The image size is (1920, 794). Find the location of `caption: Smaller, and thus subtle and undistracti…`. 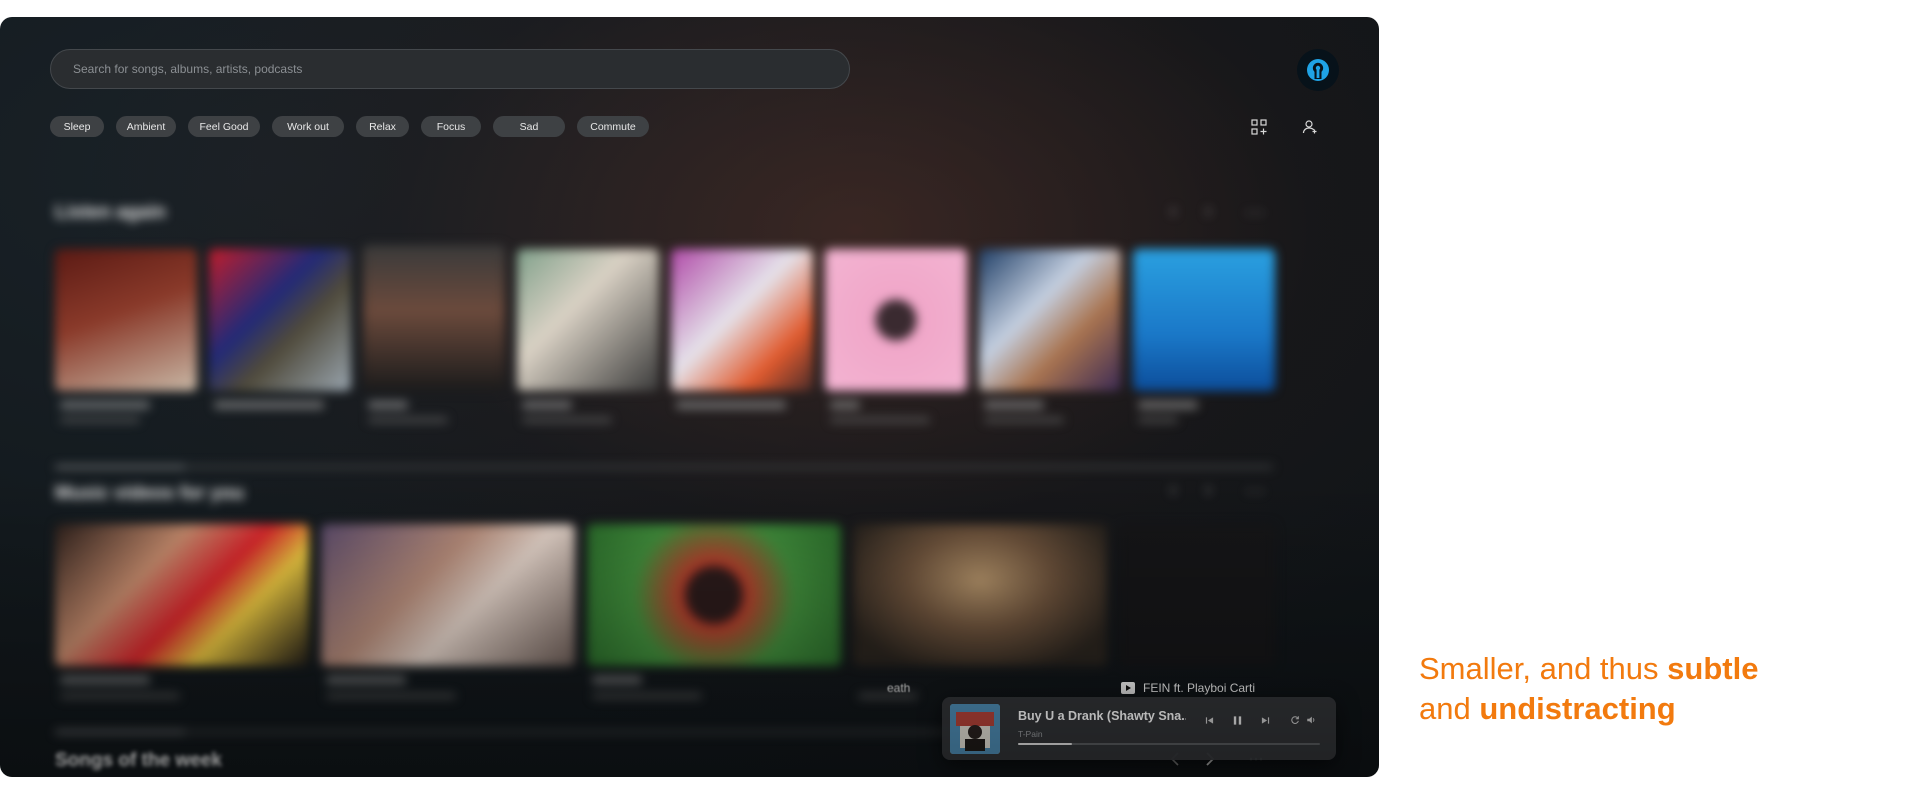

caption: Smaller, and thus subtle and undistracti… is located at coordinates (1588, 689).